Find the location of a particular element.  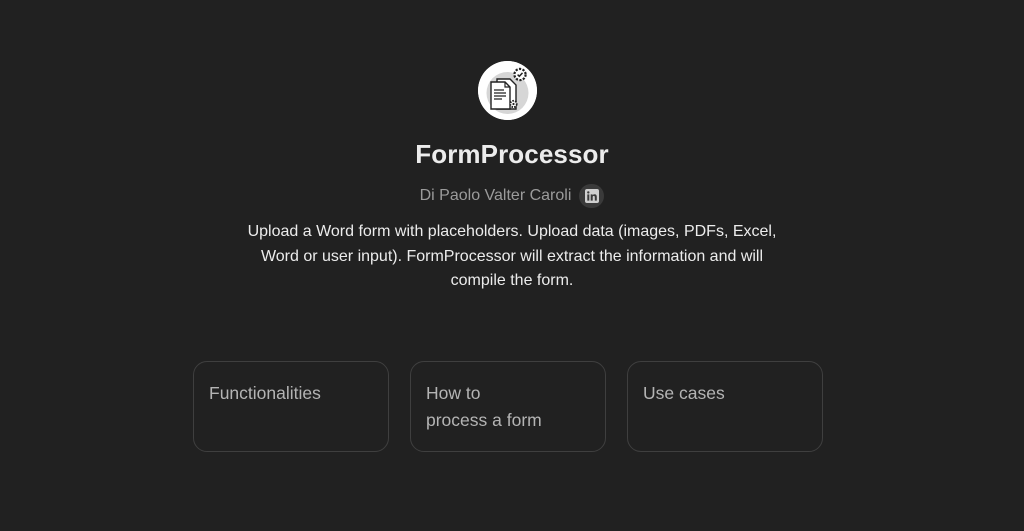

starter-label: Functionalities is located at coordinates (265, 393).